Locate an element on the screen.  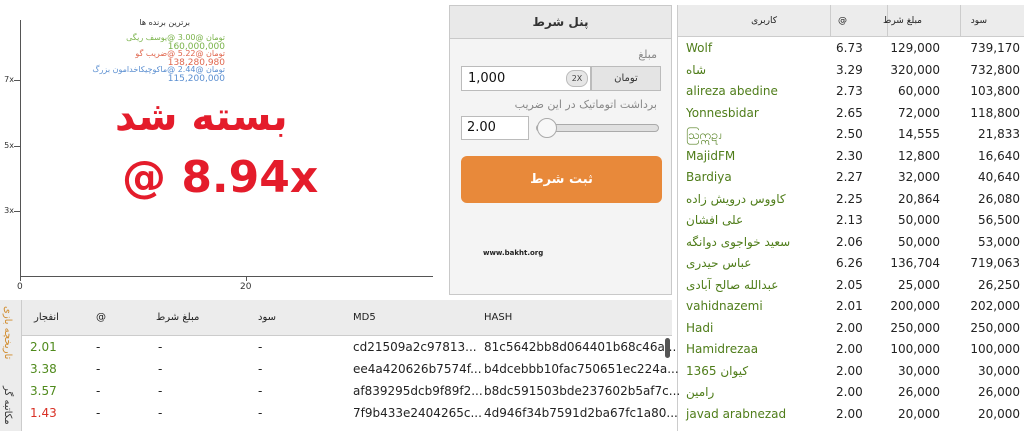
currency-button: تومان is located at coordinates (626, 78).